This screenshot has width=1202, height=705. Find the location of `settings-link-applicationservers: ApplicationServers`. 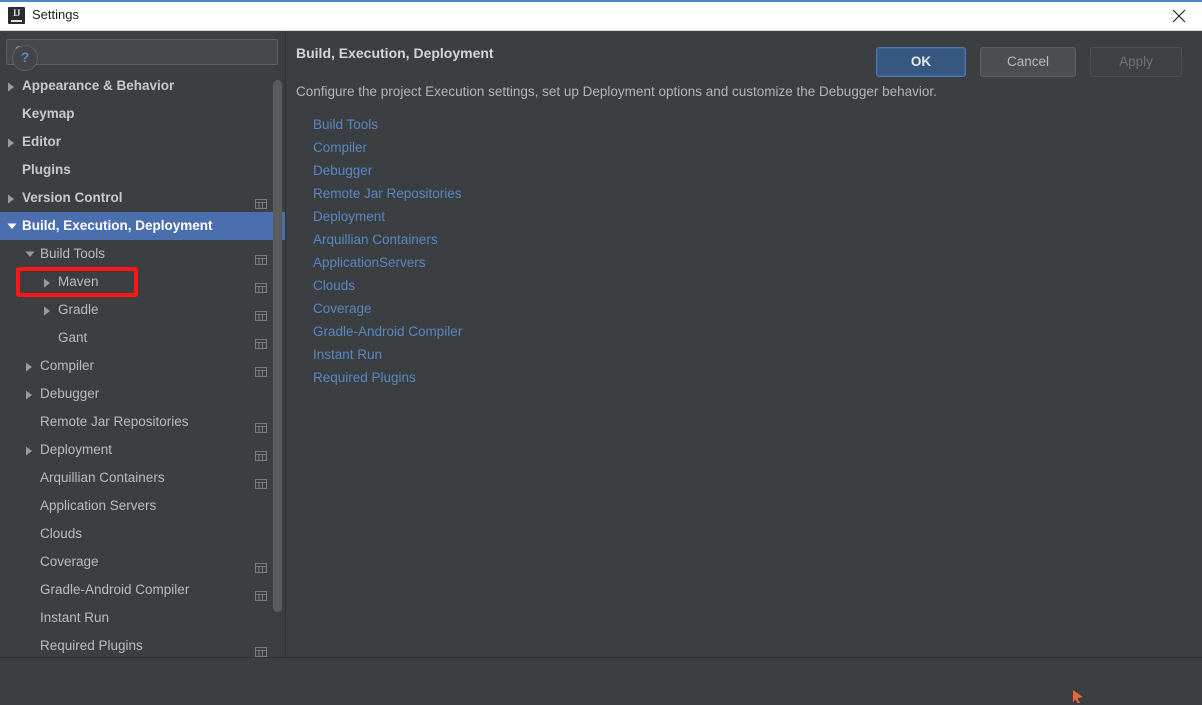

settings-link-applicationservers: ApplicationServers is located at coordinates (387, 262).